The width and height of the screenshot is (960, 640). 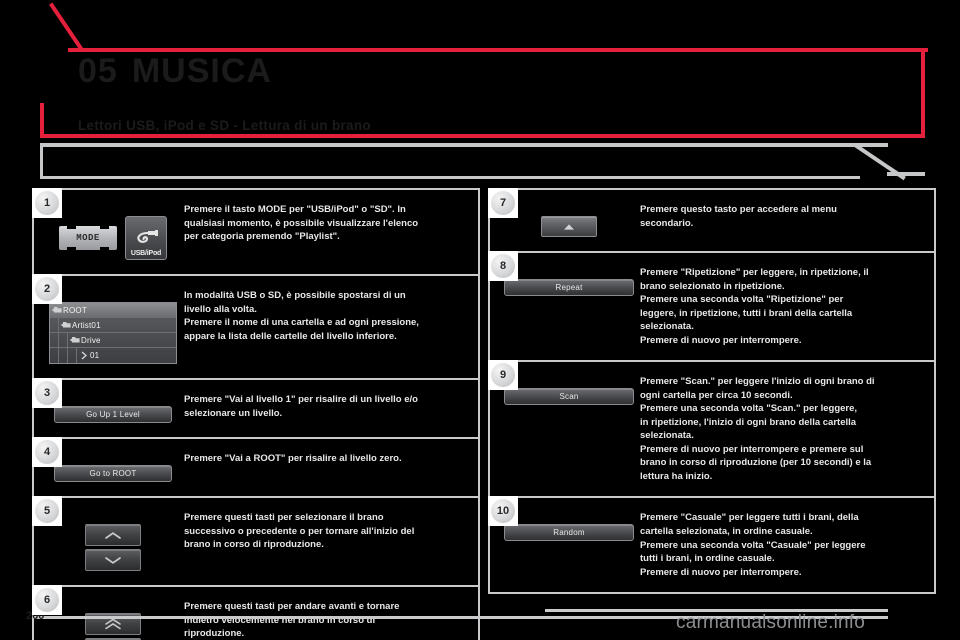 I want to click on step-visual: Random, so click(x=569, y=526).